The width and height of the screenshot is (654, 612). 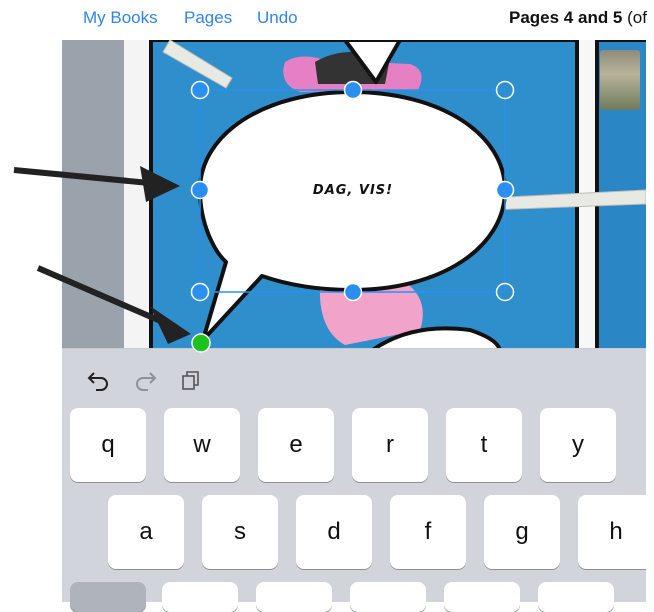 I want to click on key-t: t, so click(x=484, y=445).